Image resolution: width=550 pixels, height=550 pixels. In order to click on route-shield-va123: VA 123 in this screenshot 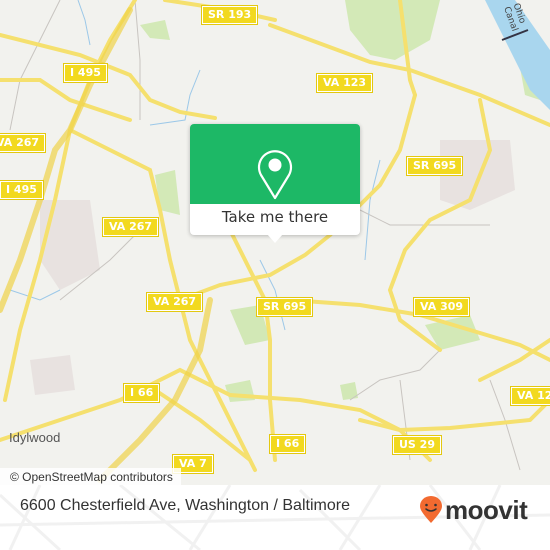, I will do `click(344, 83)`.